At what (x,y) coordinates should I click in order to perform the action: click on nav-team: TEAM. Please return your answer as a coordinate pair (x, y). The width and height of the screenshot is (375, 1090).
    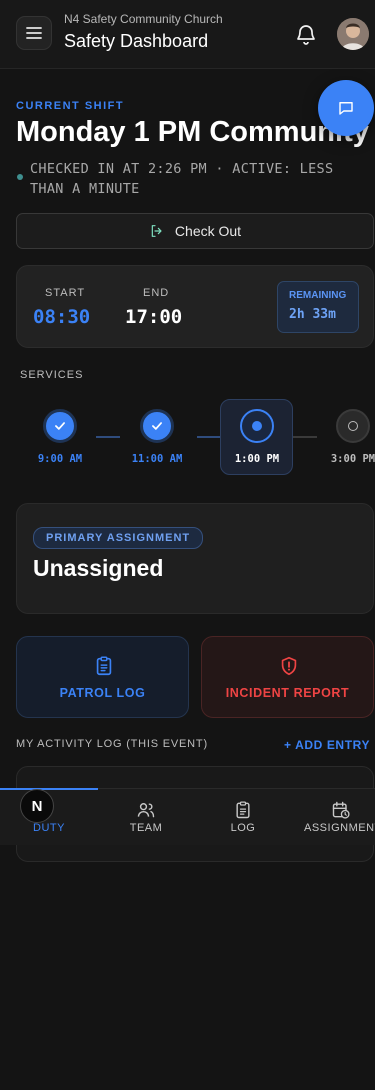
    Looking at the image, I should click on (146, 817).